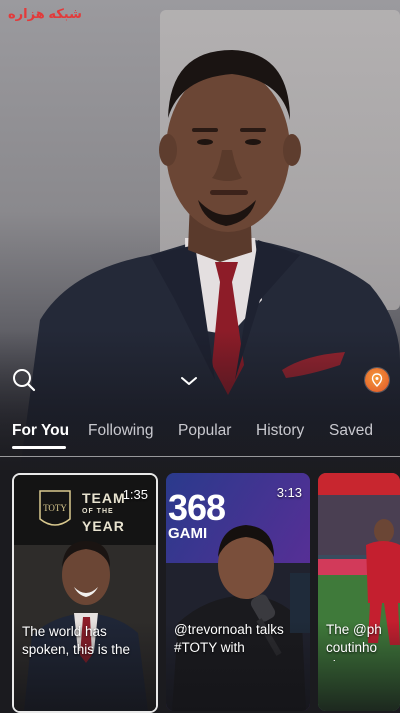  Describe the element at coordinates (55, 508) in the screenshot. I see `toty-badge-text: TOTY` at that location.